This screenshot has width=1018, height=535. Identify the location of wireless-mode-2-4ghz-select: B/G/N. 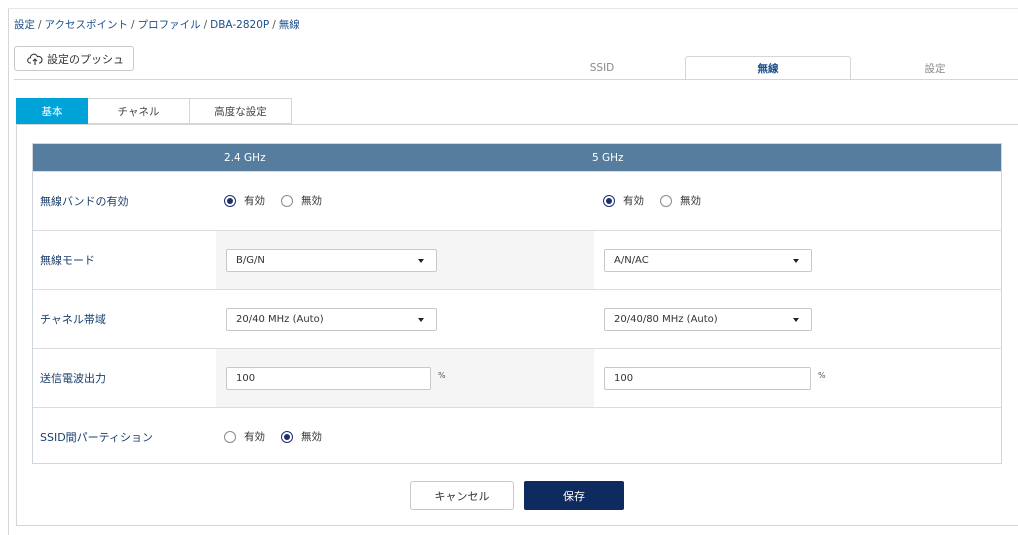
(331, 260).